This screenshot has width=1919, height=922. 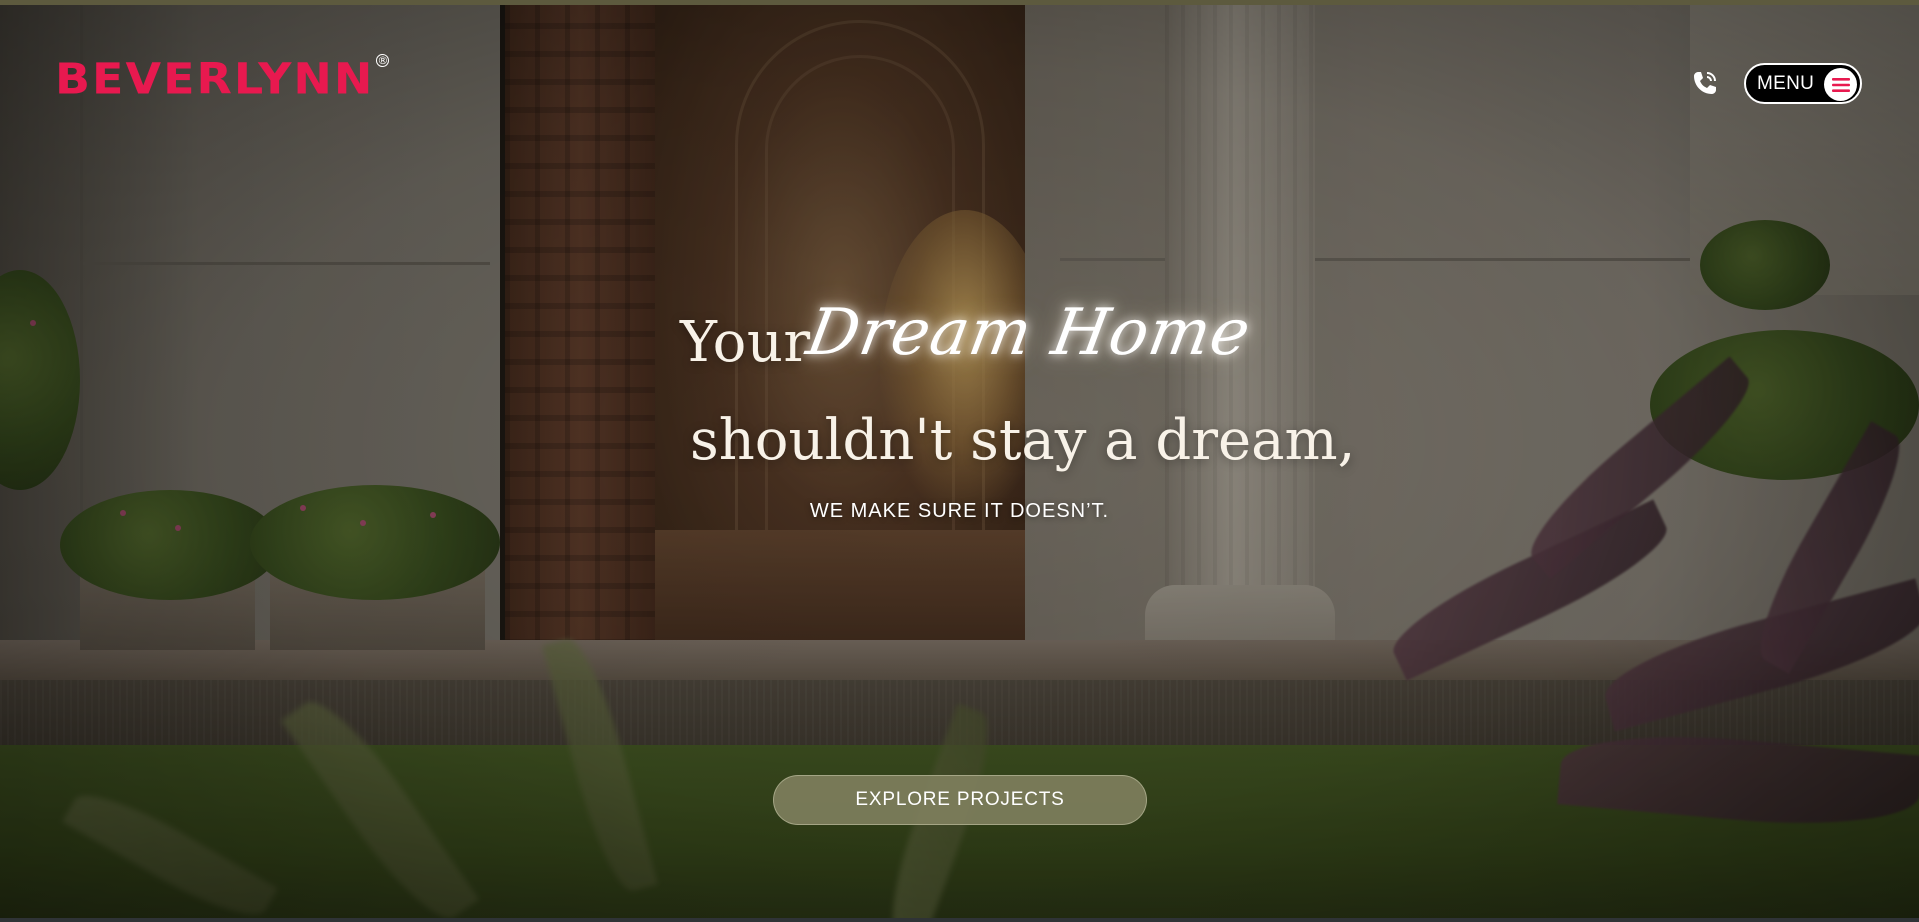 What do you see at coordinates (959, 920) in the screenshot?
I see `bottom-border` at bounding box center [959, 920].